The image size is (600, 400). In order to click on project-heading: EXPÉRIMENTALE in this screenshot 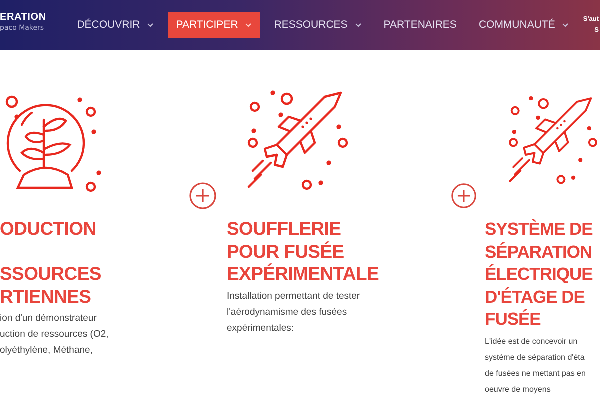, I will do `click(303, 274)`.